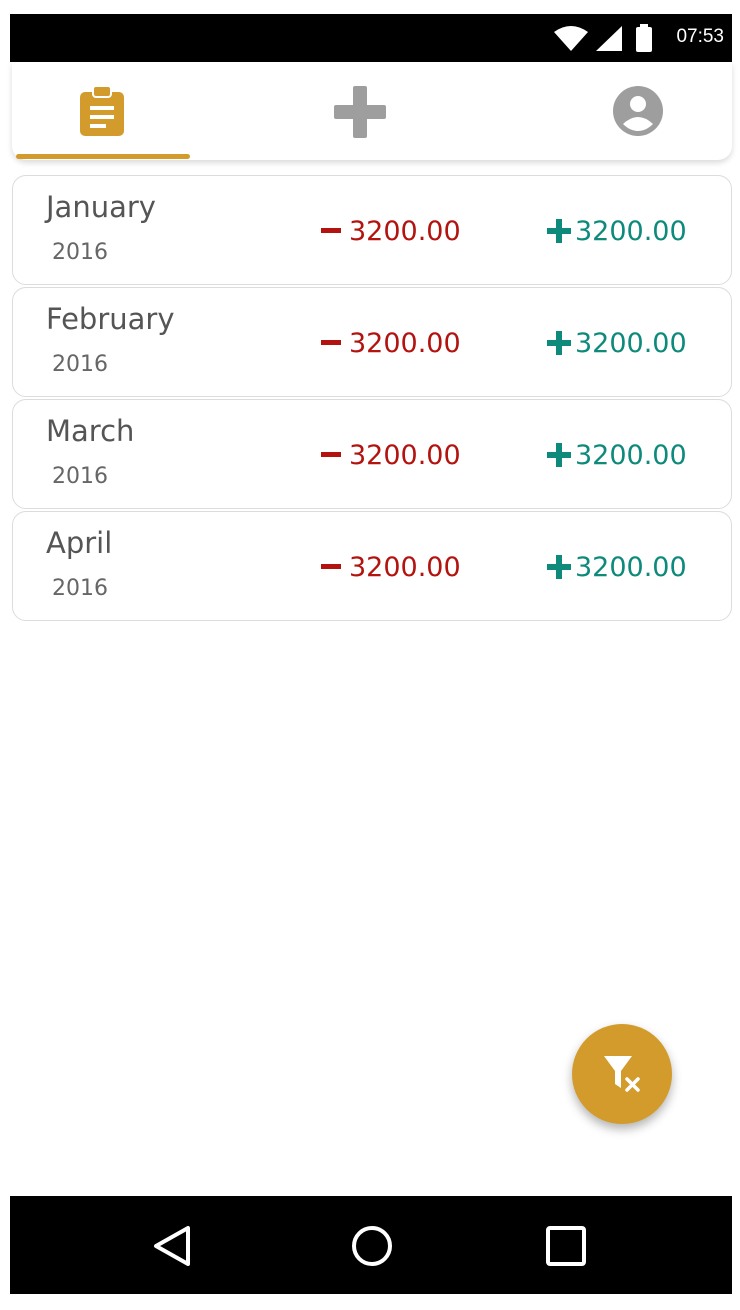 This screenshot has width=740, height=1310. What do you see at coordinates (371, 38) in the screenshot?
I see `status-bar: 07:53` at bounding box center [371, 38].